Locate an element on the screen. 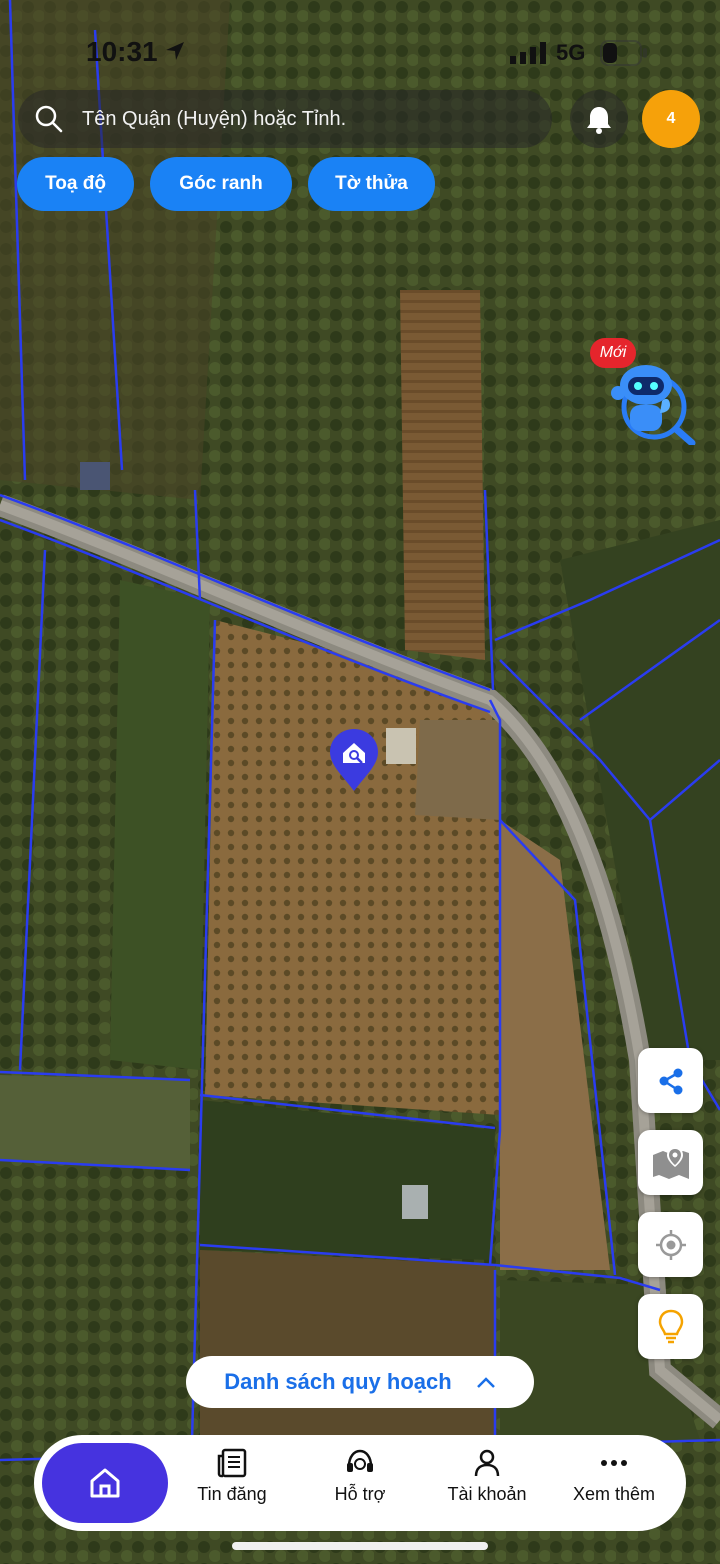  battery-icon is located at coordinates (623, 53).